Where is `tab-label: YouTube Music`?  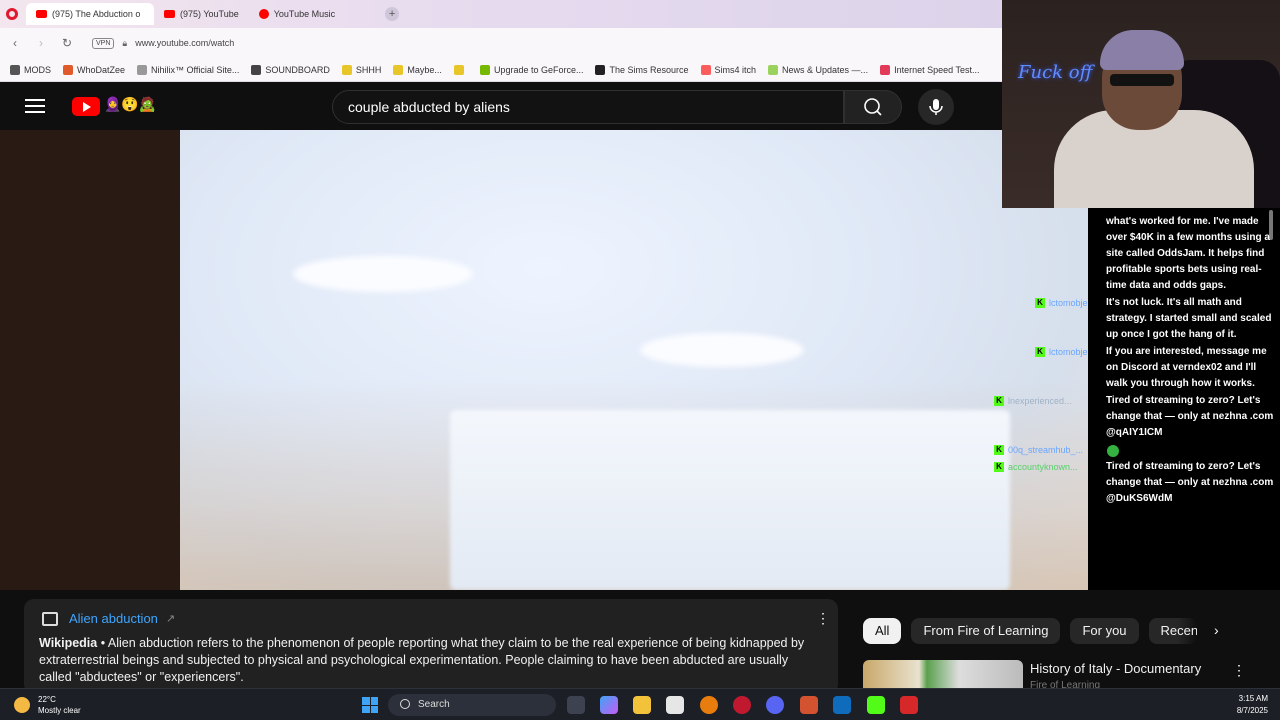
tab-label: YouTube Music is located at coordinates (304, 14).